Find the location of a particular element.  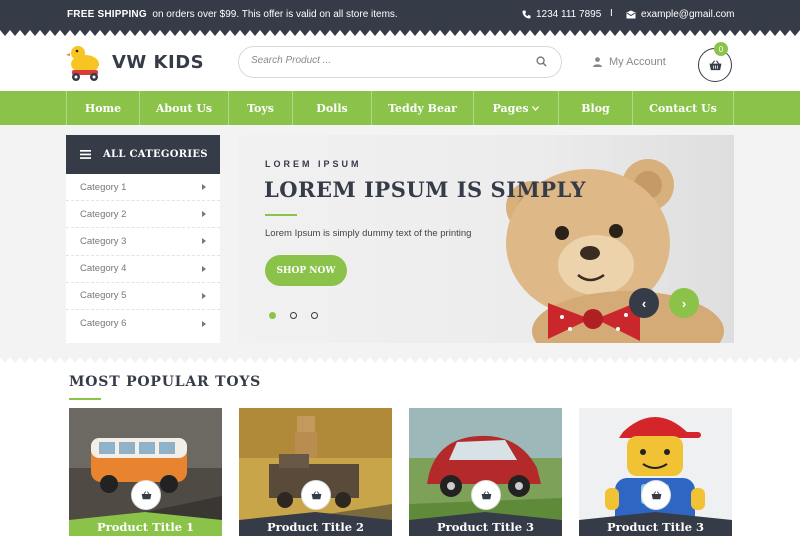

nav-label: Blog is located at coordinates (595, 108).